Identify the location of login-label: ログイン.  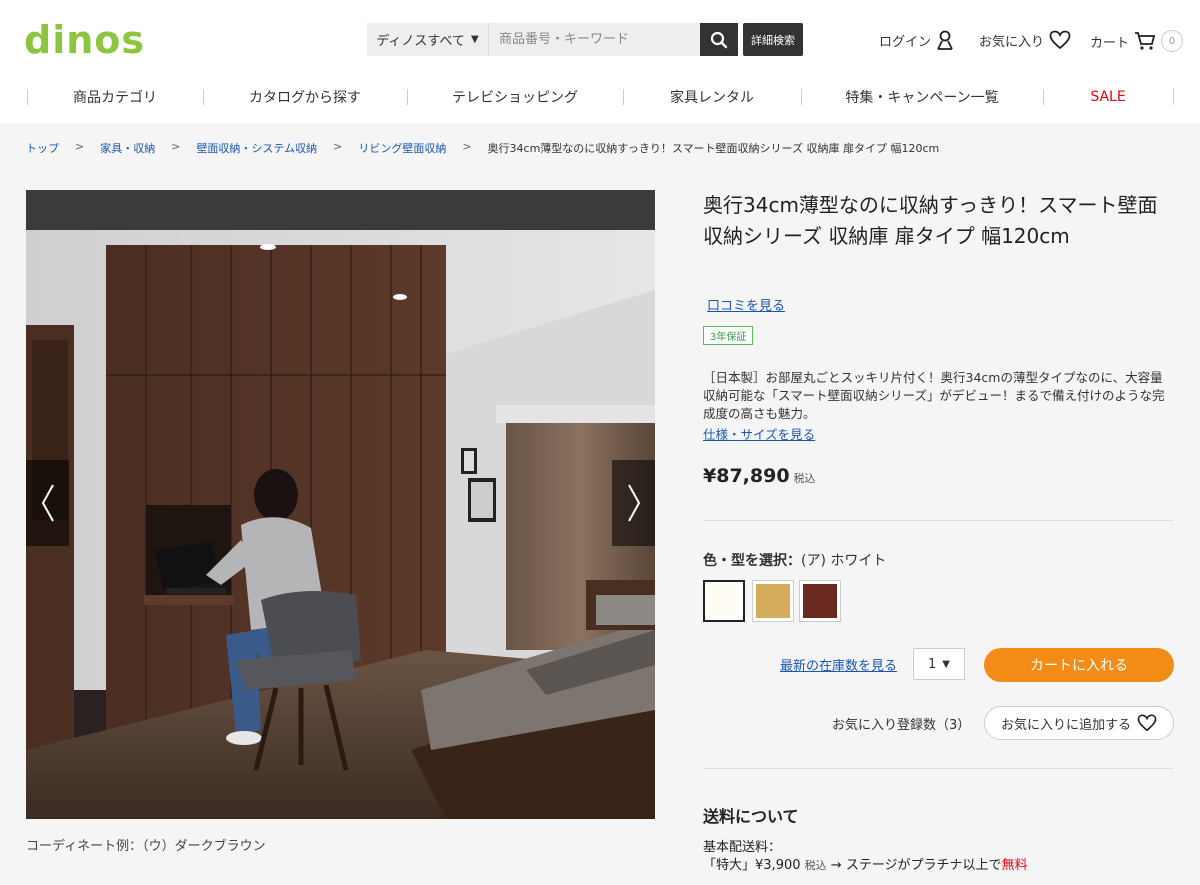
(905, 42).